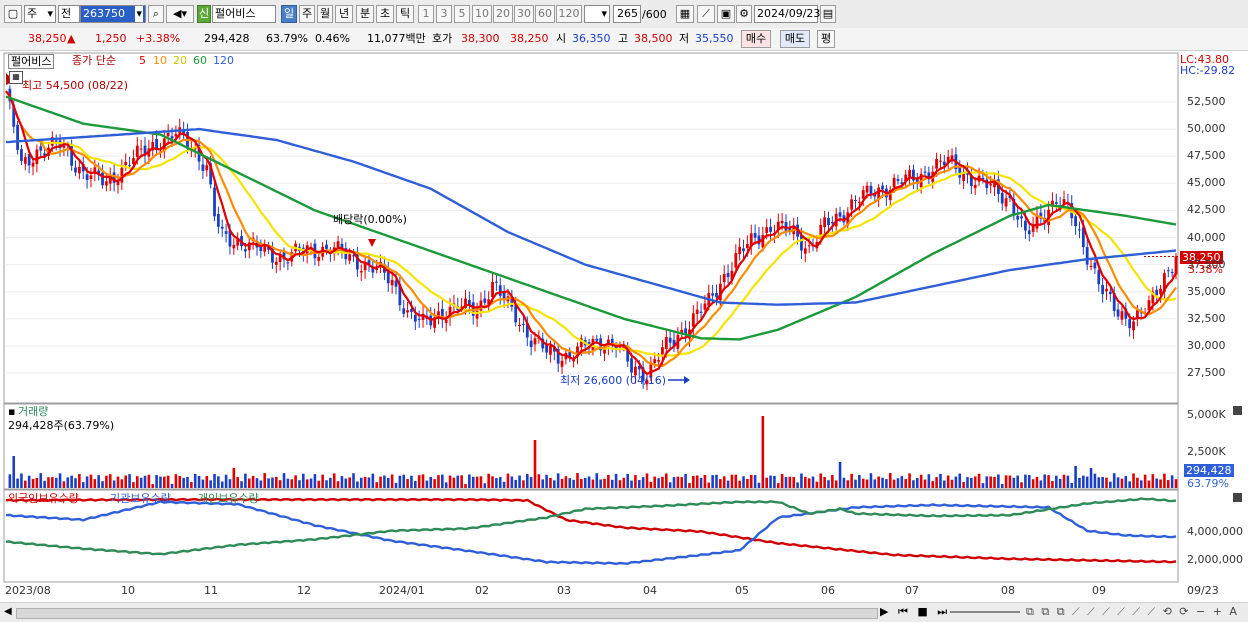  Describe the element at coordinates (344, 14) in the screenshot. I see `tab-year: 년` at that location.